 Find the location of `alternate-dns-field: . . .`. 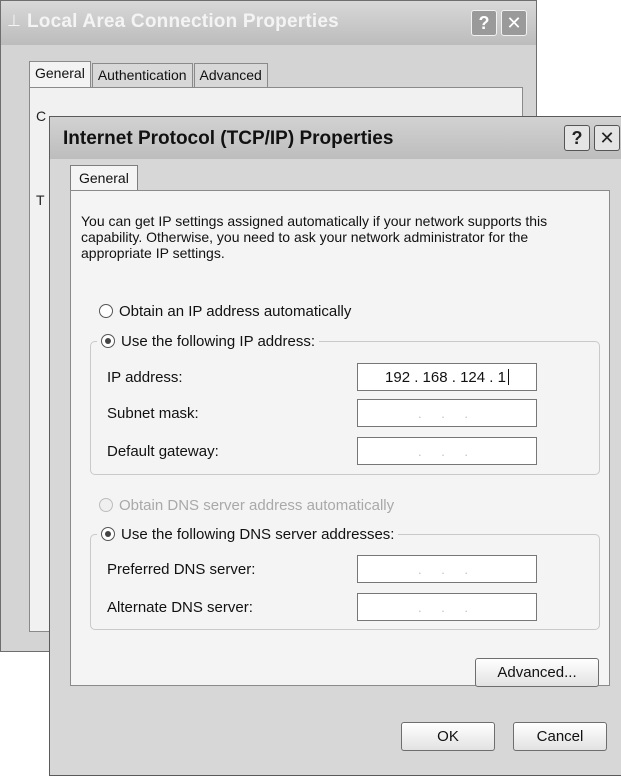

alternate-dns-field: . . . is located at coordinates (447, 607).